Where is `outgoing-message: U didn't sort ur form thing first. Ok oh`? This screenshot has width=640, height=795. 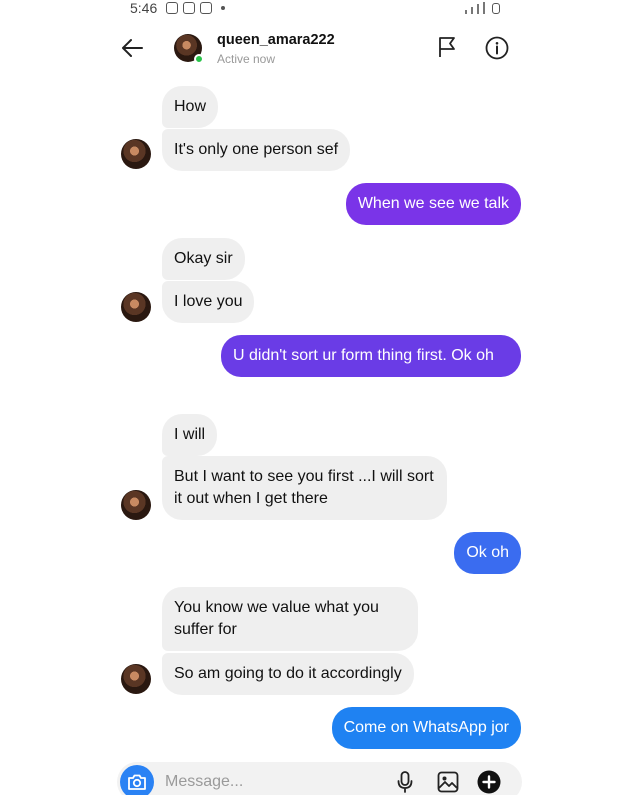 outgoing-message: U didn't sort ur form thing first. Ok oh is located at coordinates (371, 356).